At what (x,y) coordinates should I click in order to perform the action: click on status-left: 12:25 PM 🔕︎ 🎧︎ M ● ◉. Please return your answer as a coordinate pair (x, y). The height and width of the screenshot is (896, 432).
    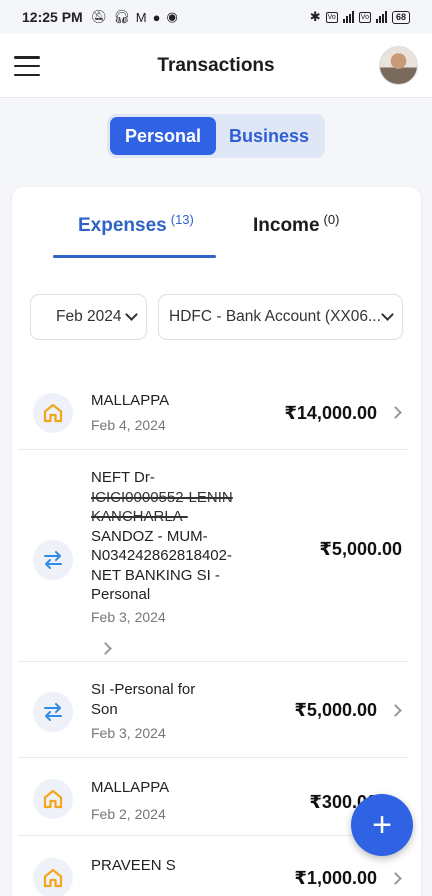
    Looking at the image, I should click on (100, 17).